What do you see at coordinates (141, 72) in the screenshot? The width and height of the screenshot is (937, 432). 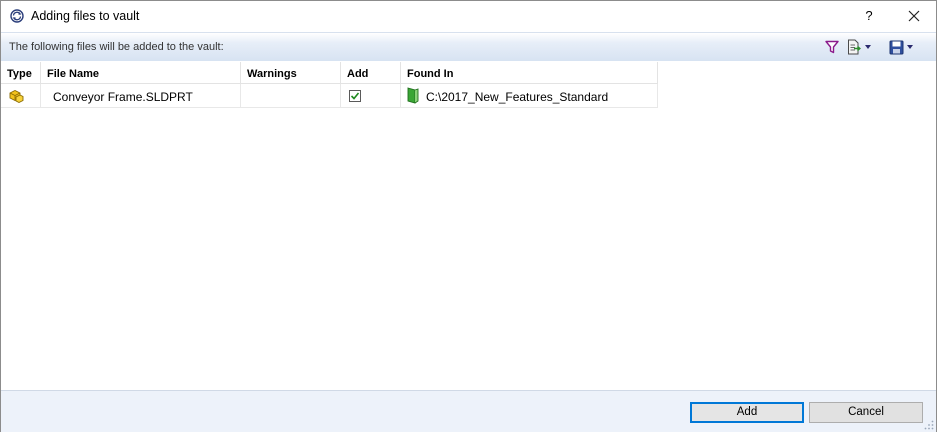 I see `column-header-file-name: File Name` at bounding box center [141, 72].